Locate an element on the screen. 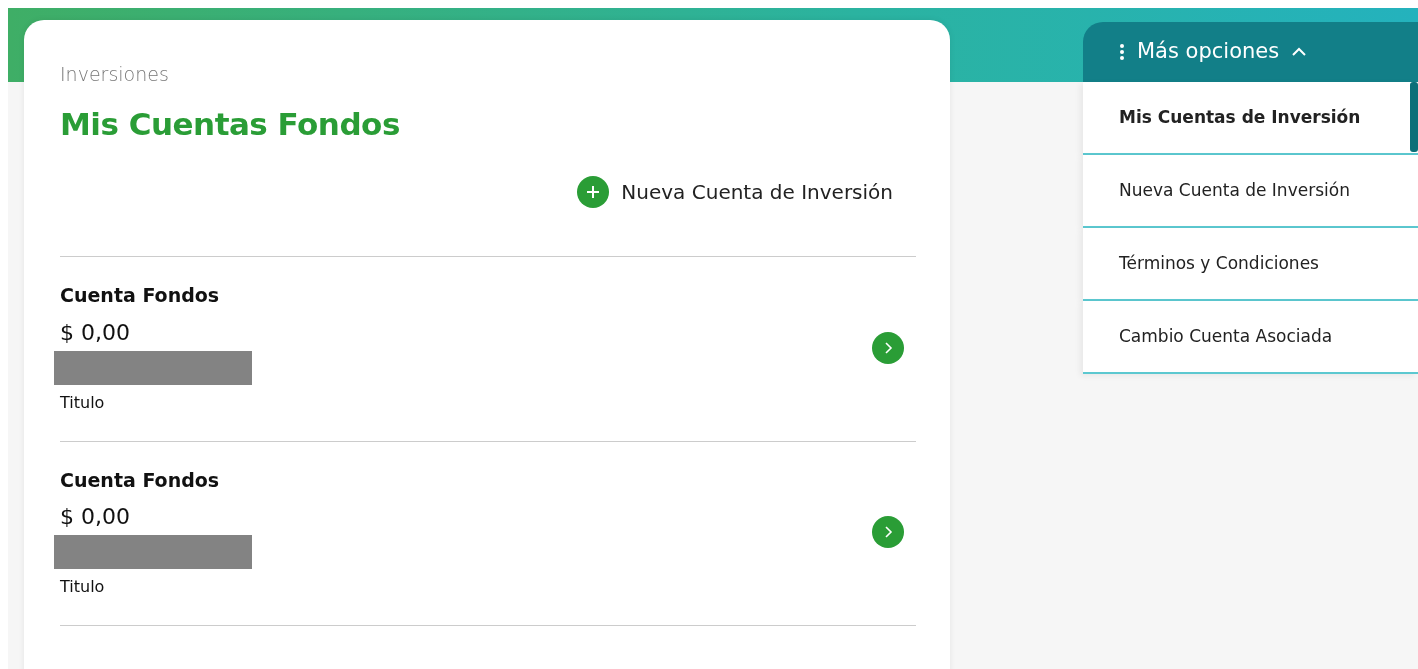 The height and width of the screenshot is (669, 1418). menu-item: Mis Cuentas de Inversión is located at coordinates (1250, 118).